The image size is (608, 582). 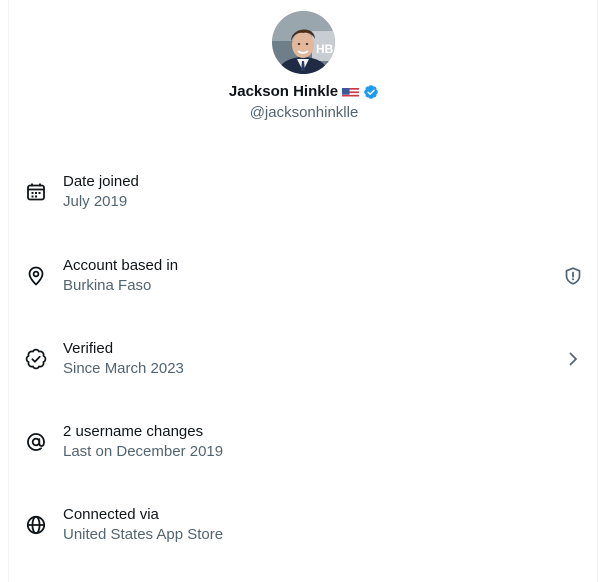 I want to click on verified-badge-icon, so click(x=371, y=92).